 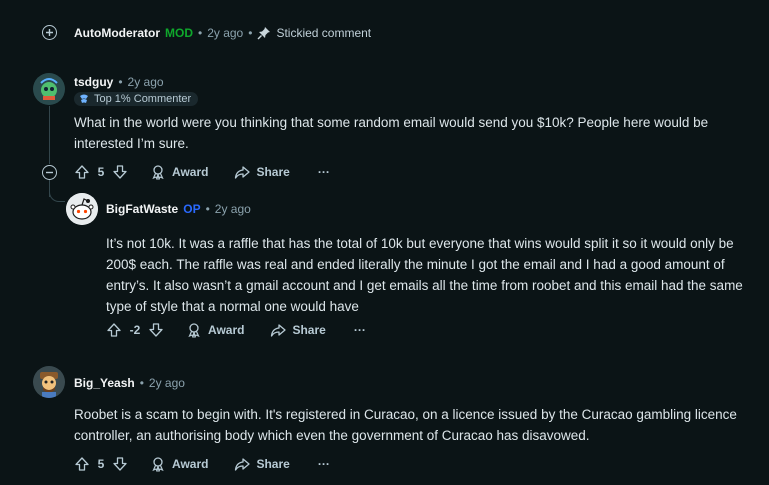 I want to click on expand-comment-button, so click(x=49, y=32).